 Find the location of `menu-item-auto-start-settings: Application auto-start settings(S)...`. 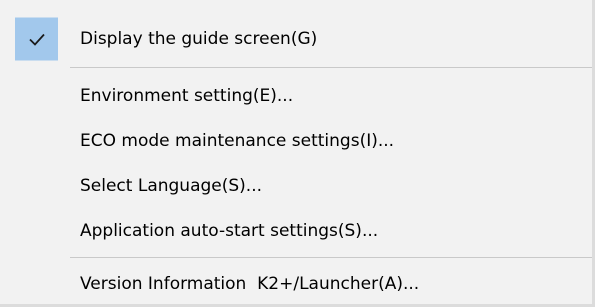

menu-item-auto-start-settings: Application auto-start settings(S)... is located at coordinates (296, 231).